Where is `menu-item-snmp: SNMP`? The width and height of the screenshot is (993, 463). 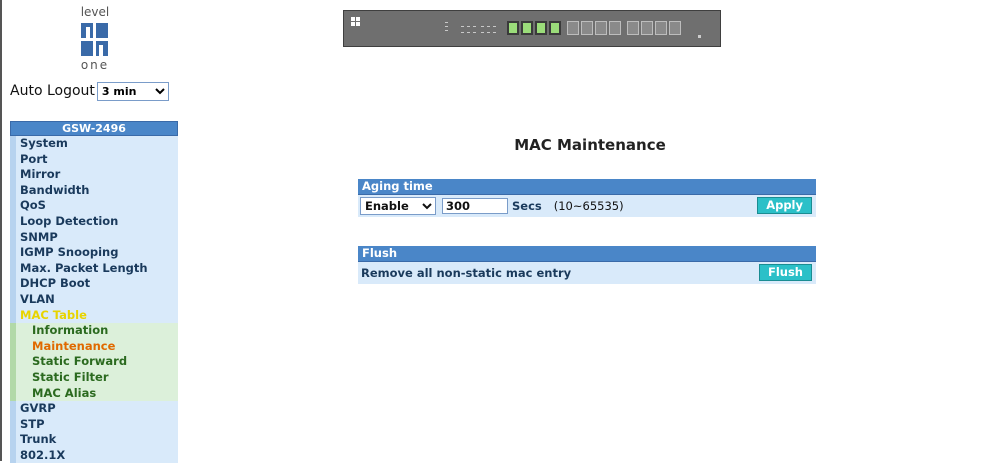
menu-item-snmp: SNMP is located at coordinates (94, 237).